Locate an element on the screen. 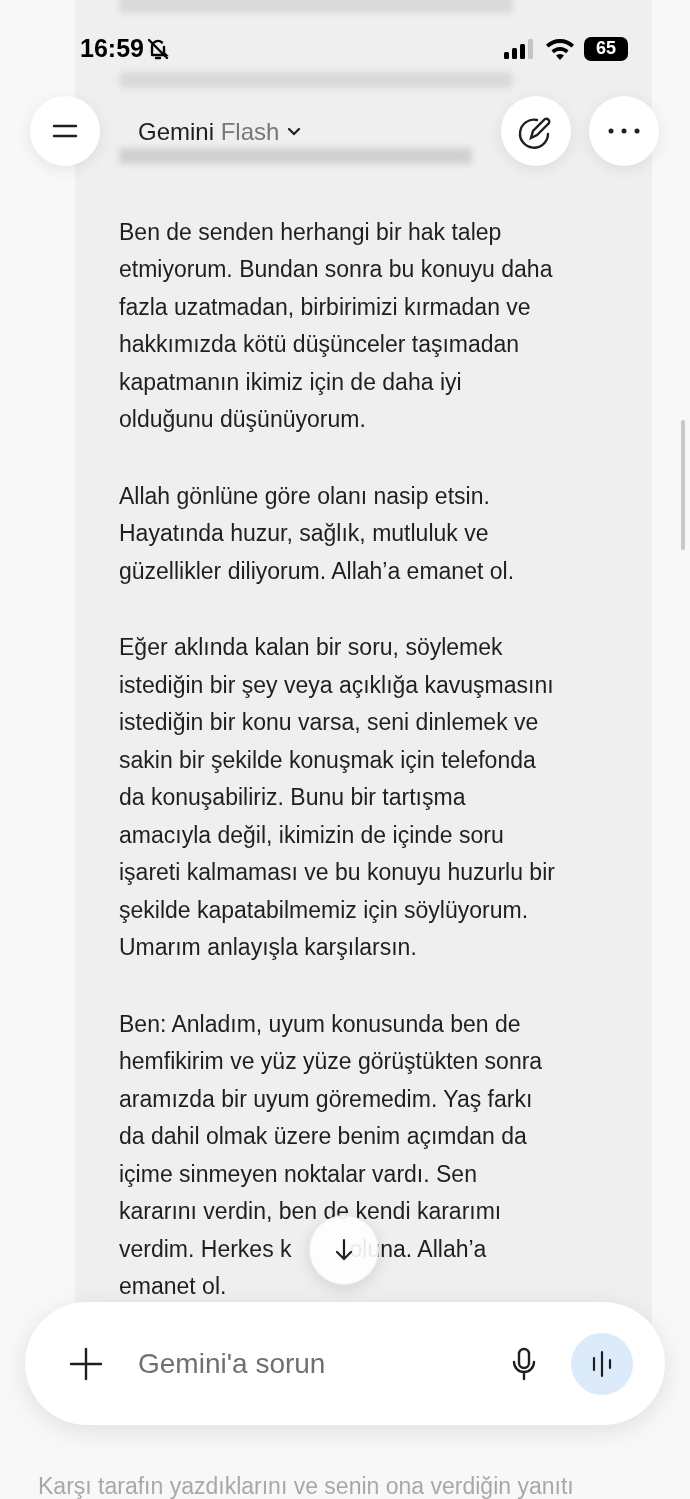 The image size is (690, 1499). message-text: Ben: Anladım, uyum konusunda ben de is located at coordinates (320, 1024).